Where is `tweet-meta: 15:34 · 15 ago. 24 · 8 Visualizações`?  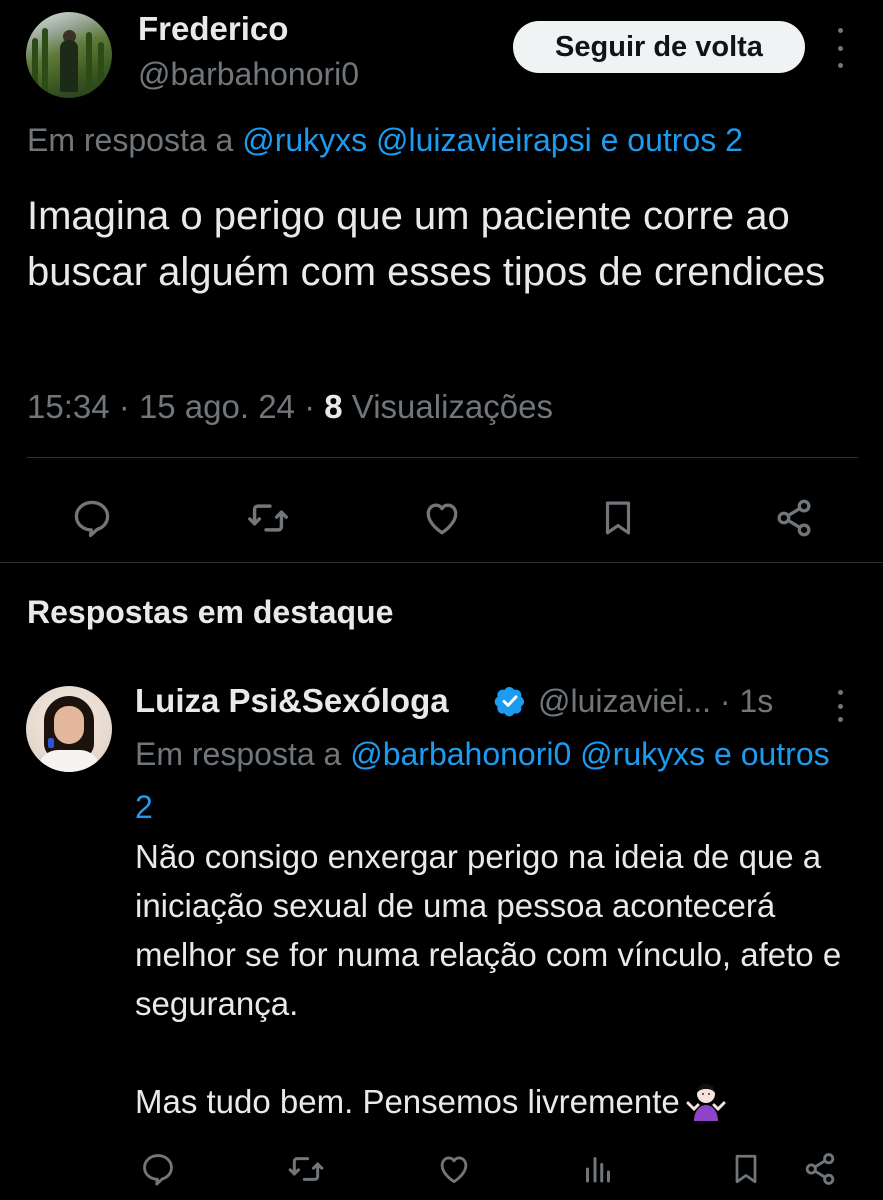
tweet-meta: 15:34 · 15 ago. 24 · 8 Visualizações is located at coordinates (290, 407).